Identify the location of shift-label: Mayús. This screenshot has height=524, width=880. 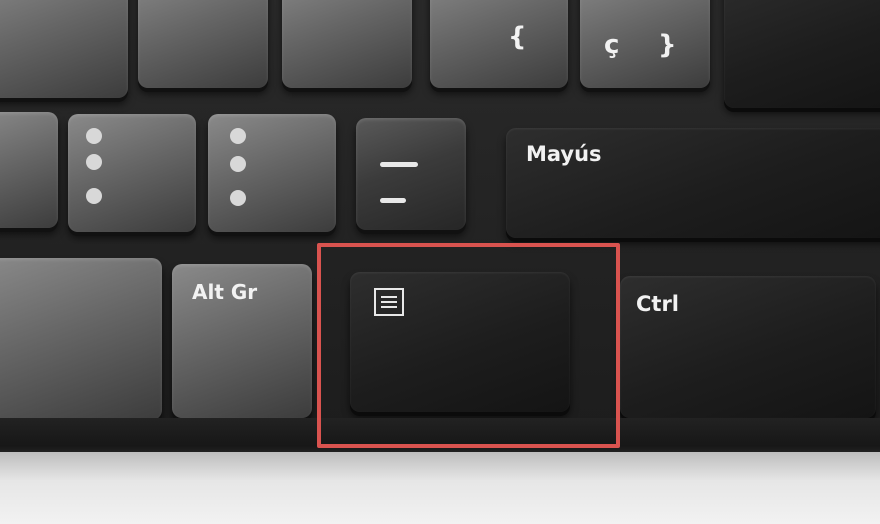
(564, 154).